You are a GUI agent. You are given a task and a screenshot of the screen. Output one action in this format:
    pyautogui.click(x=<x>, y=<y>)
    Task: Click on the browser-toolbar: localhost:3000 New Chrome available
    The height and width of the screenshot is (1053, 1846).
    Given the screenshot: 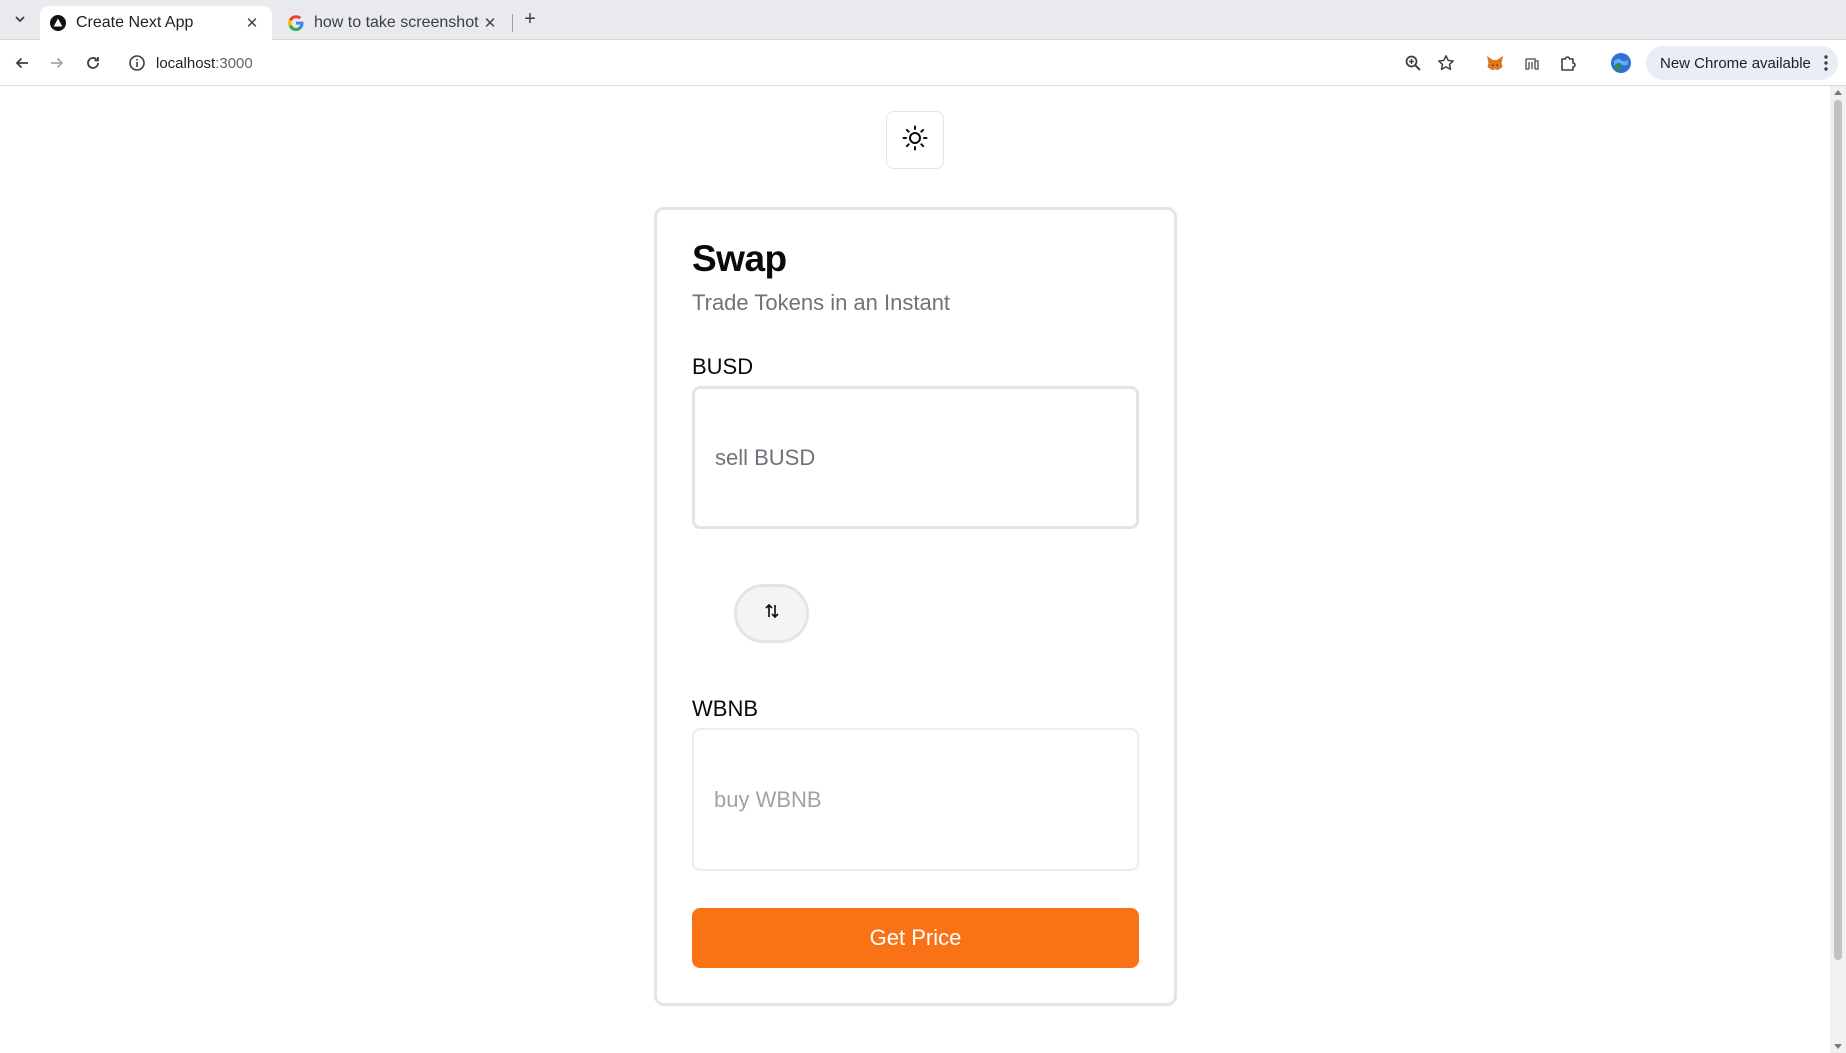 What is the action you would take?
    pyautogui.click(x=923, y=63)
    